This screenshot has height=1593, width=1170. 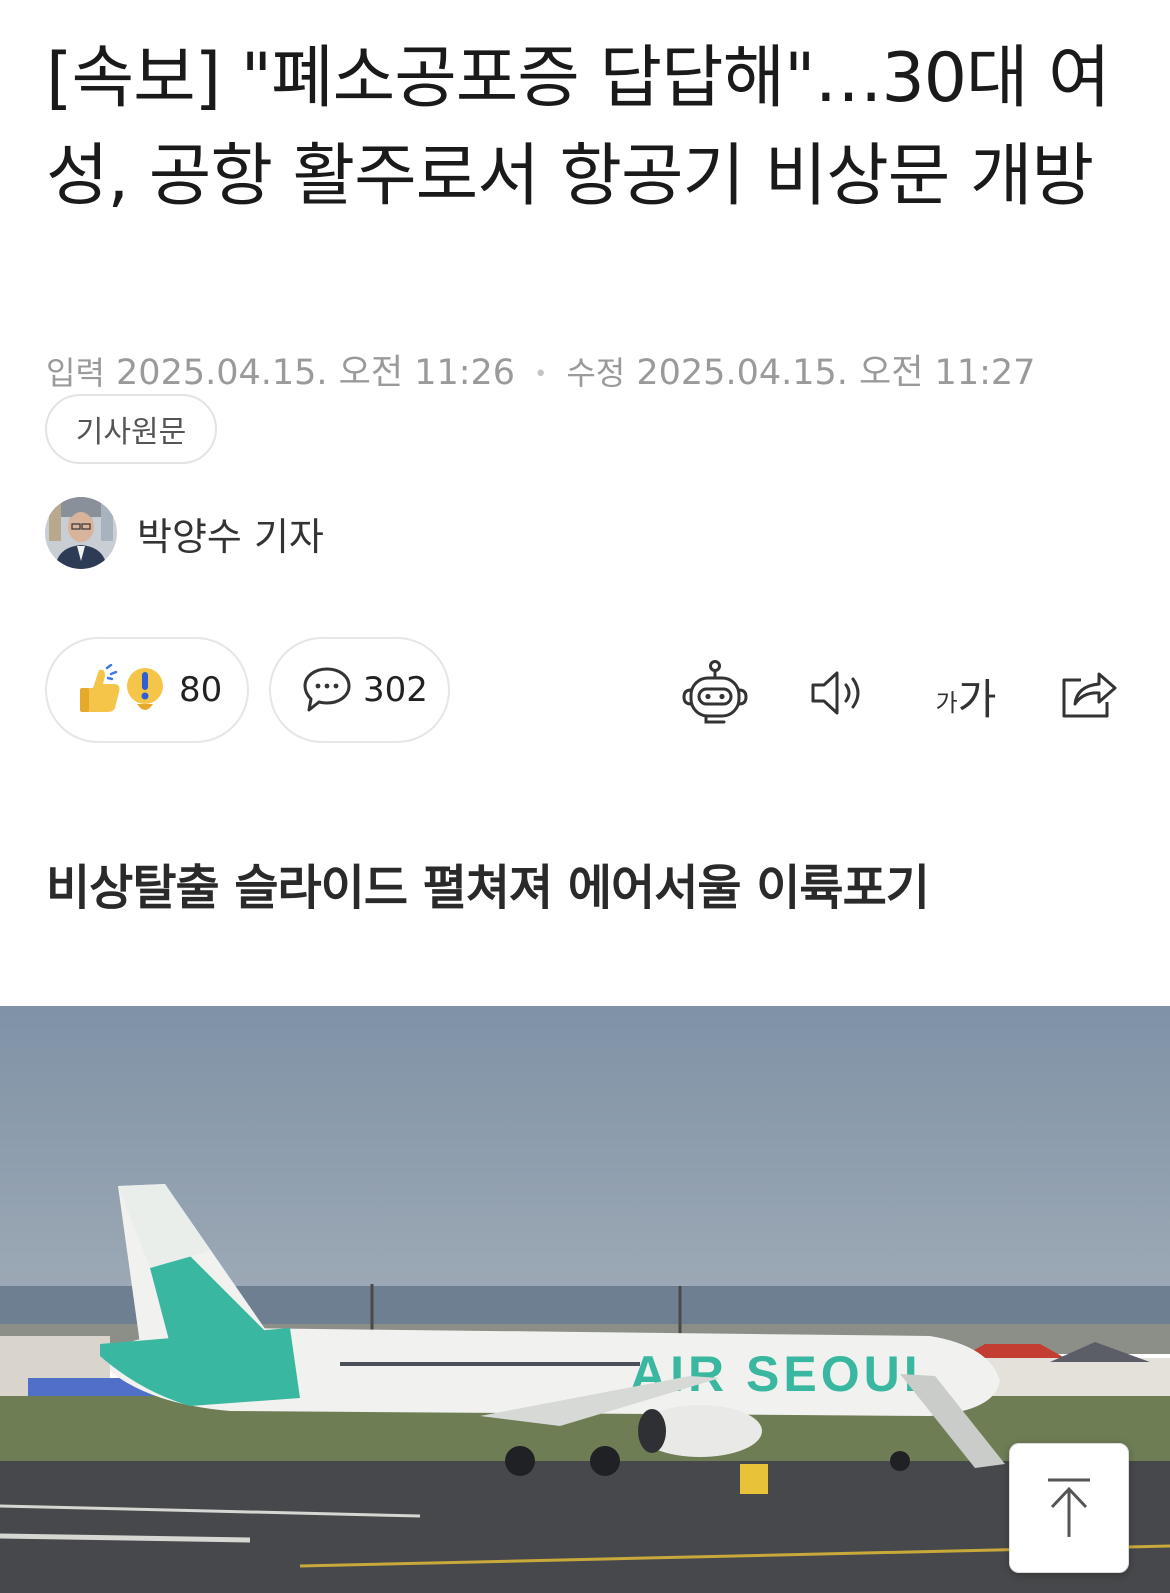 I want to click on surprise-icon, so click(x=145, y=689).